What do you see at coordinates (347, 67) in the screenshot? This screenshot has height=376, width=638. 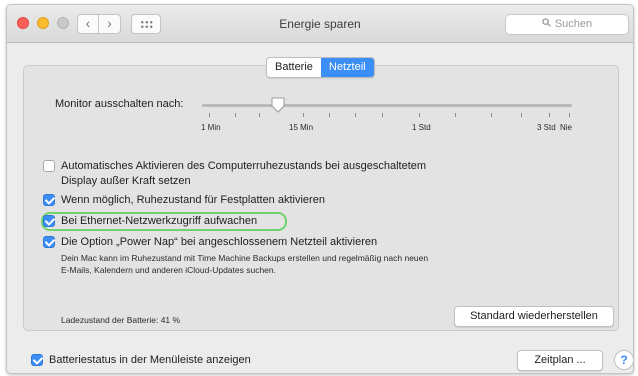 I see `tab-netzteil: Netzteil` at bounding box center [347, 67].